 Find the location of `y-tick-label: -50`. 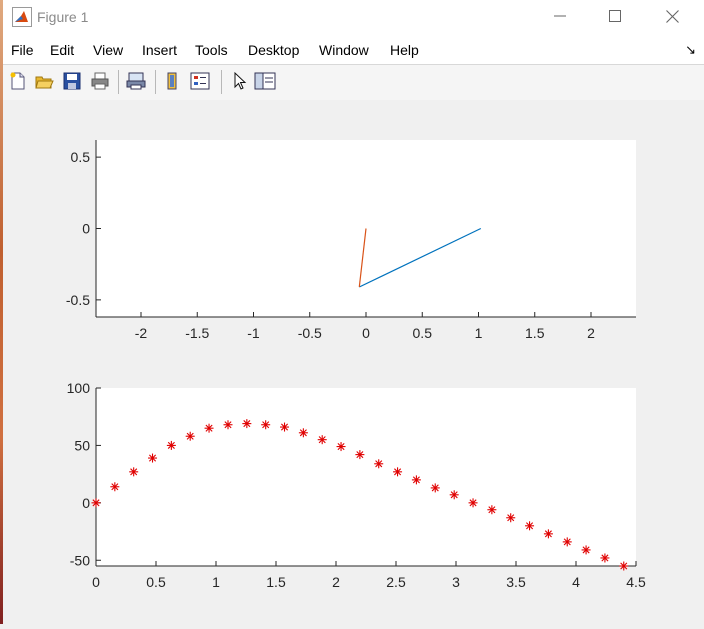

y-tick-label: -50 is located at coordinates (80, 560).